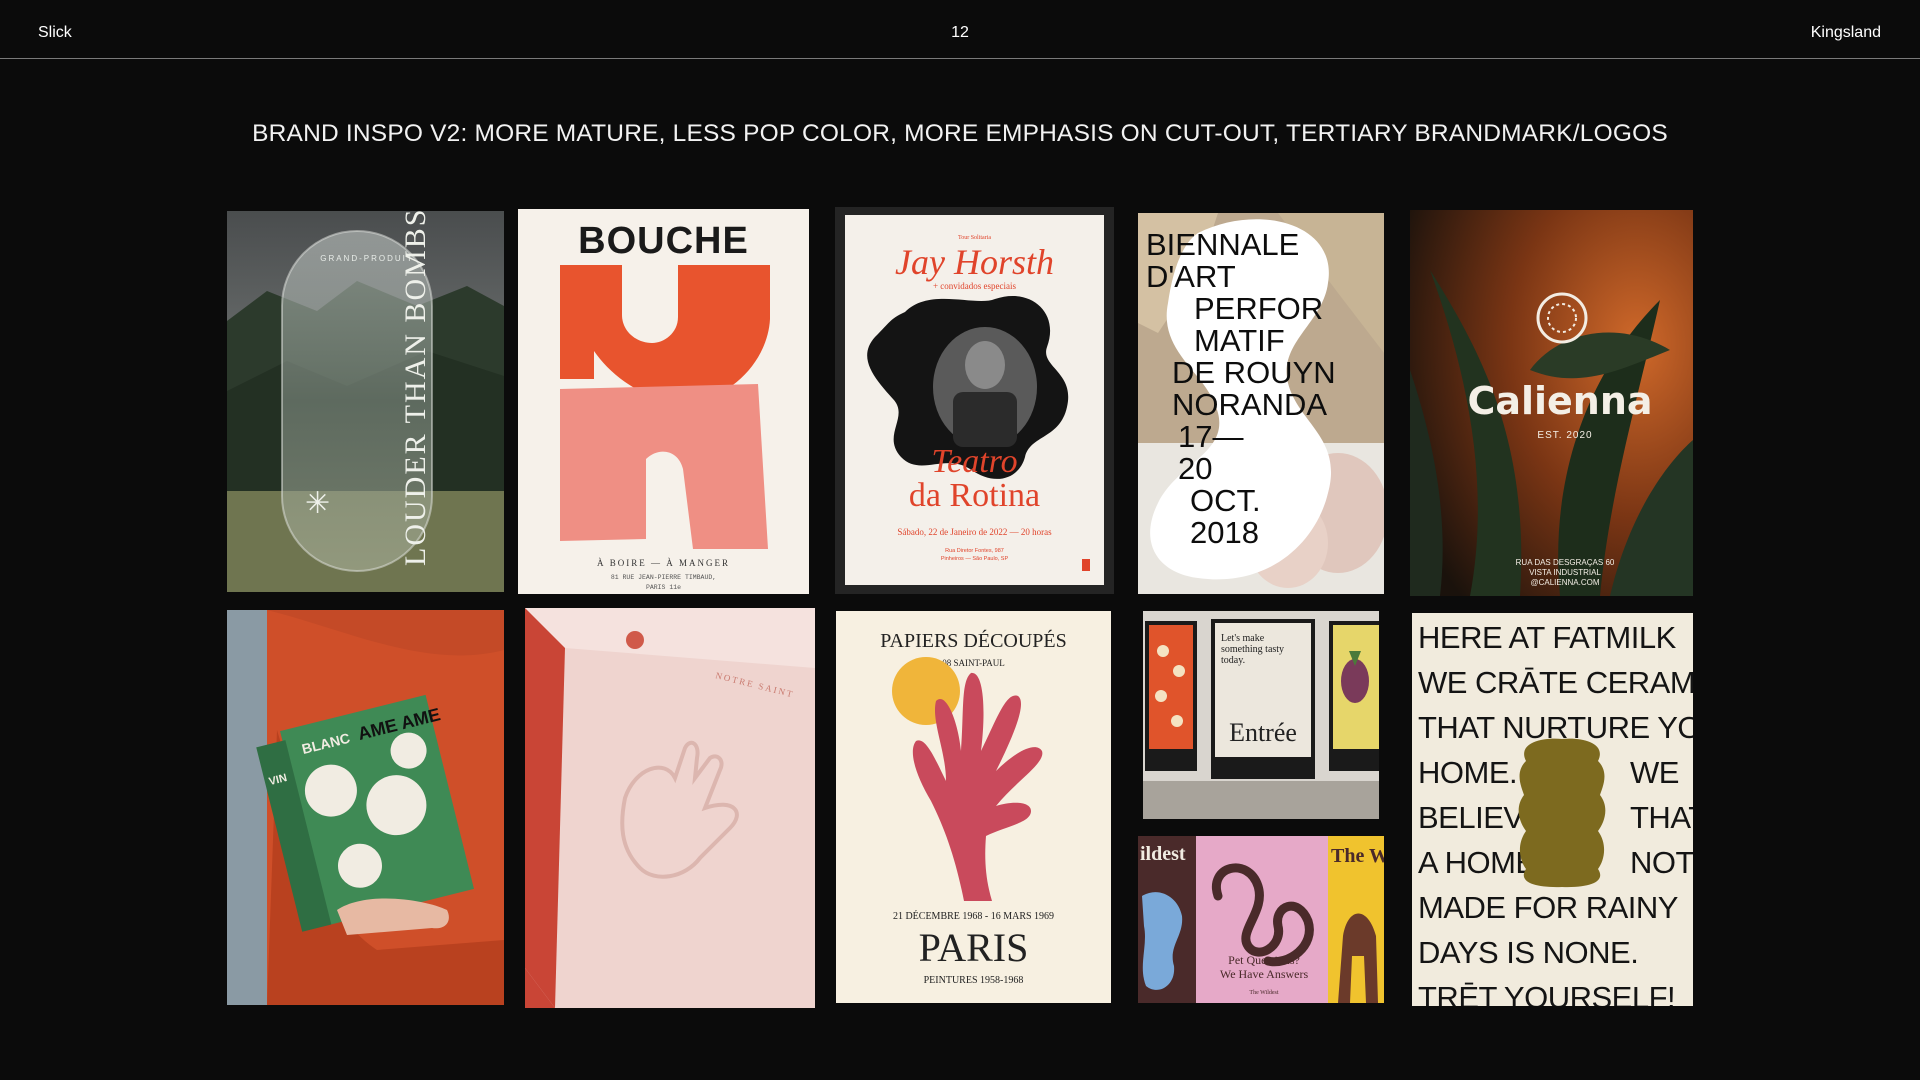  I want to click on page-number: 12, so click(960, 32).